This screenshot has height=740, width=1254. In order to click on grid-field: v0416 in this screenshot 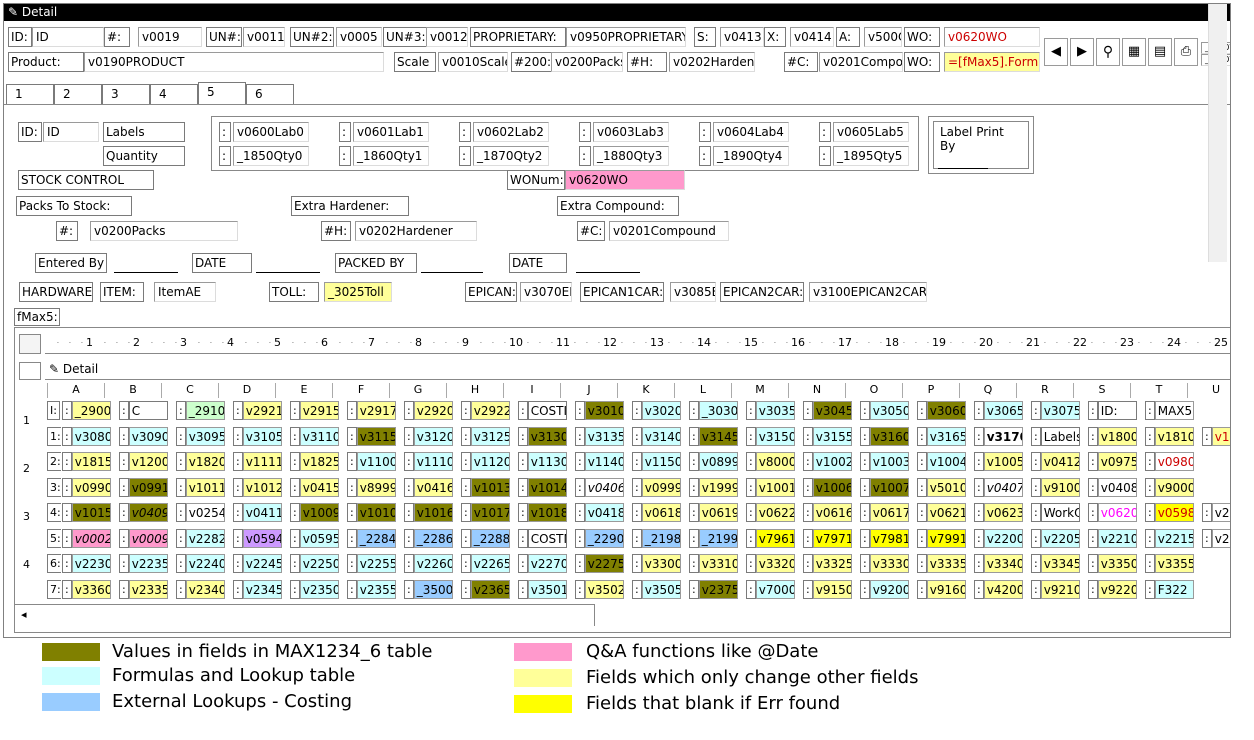, I will do `click(433, 487)`.